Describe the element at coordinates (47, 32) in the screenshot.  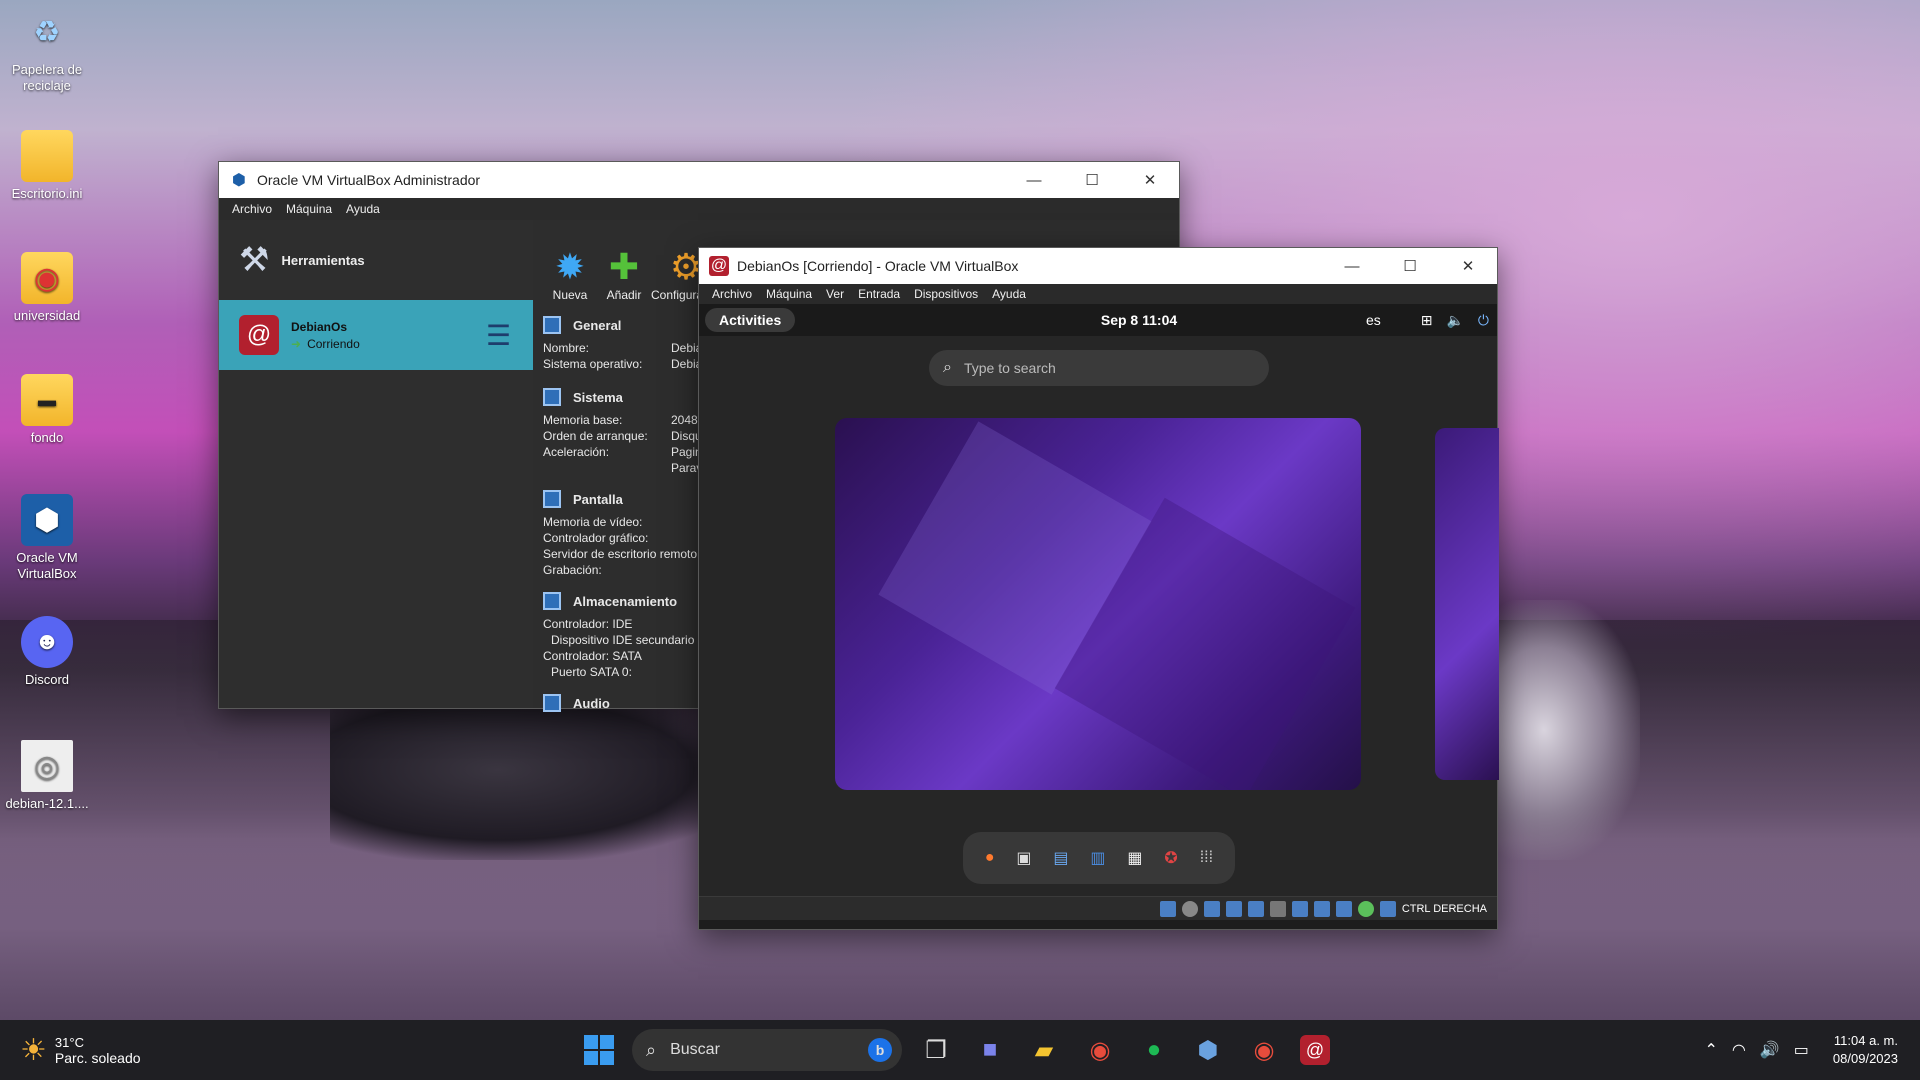
I see `recycle-bin-icon: ♻` at that location.